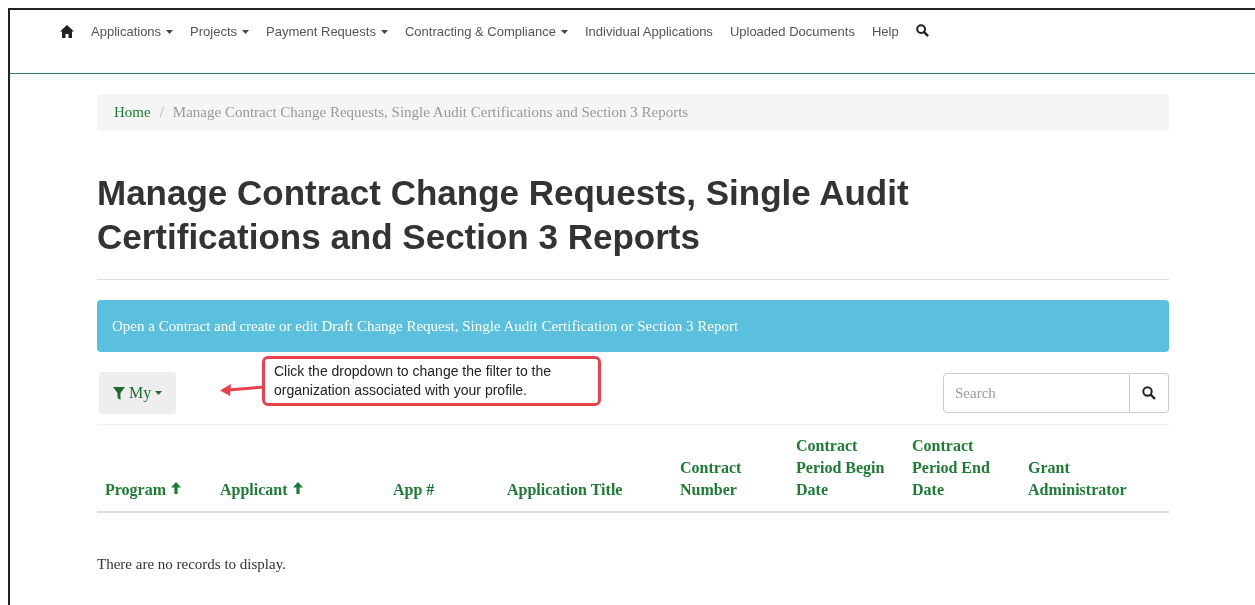 The image size is (1255, 605). Describe the element at coordinates (132, 32) in the screenshot. I see `nav-link: Applications` at that location.